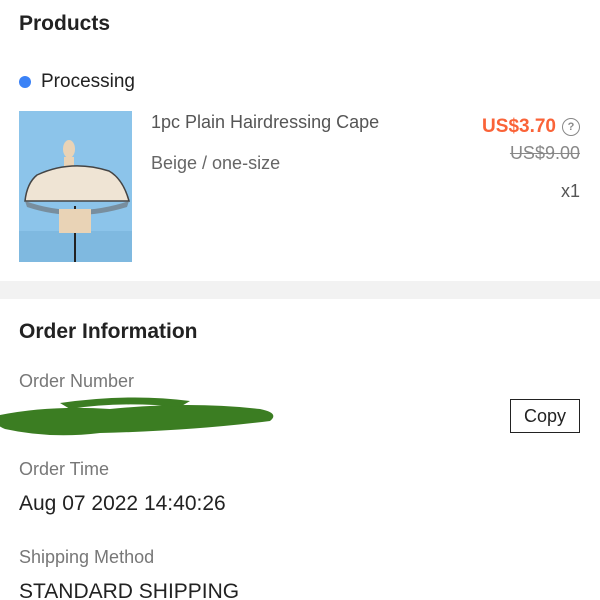 The image size is (600, 600). I want to click on redacted-order-number, so click(137, 416).